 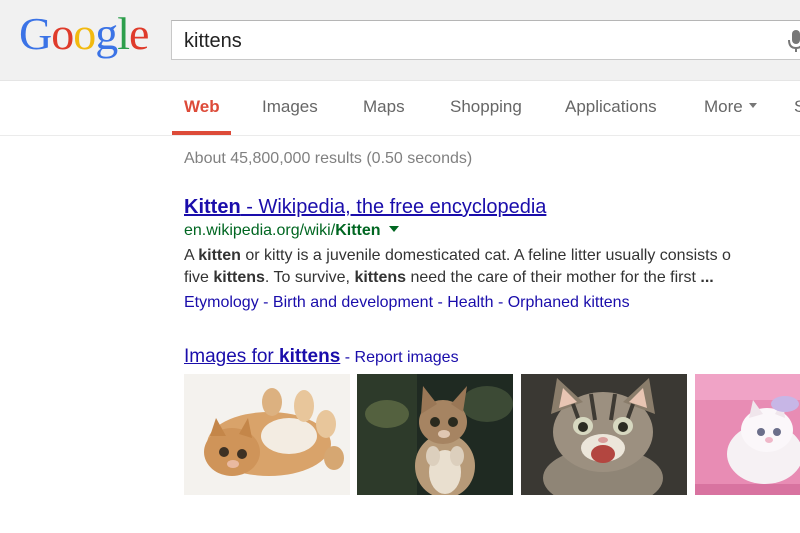 What do you see at coordinates (191, 255) in the screenshot?
I see `snippet-text: A` at bounding box center [191, 255].